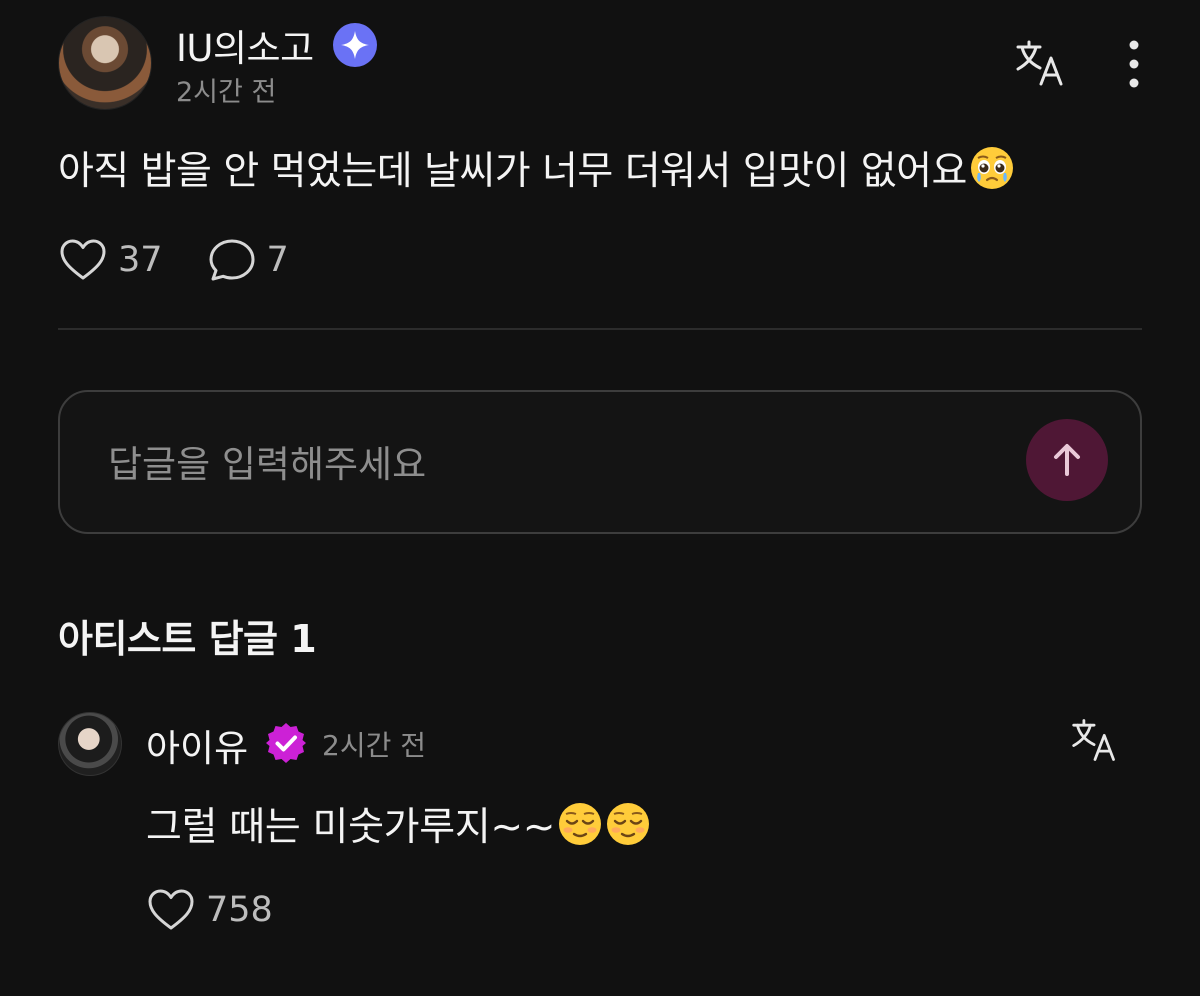 The height and width of the screenshot is (996, 1200). I want to click on reply-input-container, so click(600, 462).